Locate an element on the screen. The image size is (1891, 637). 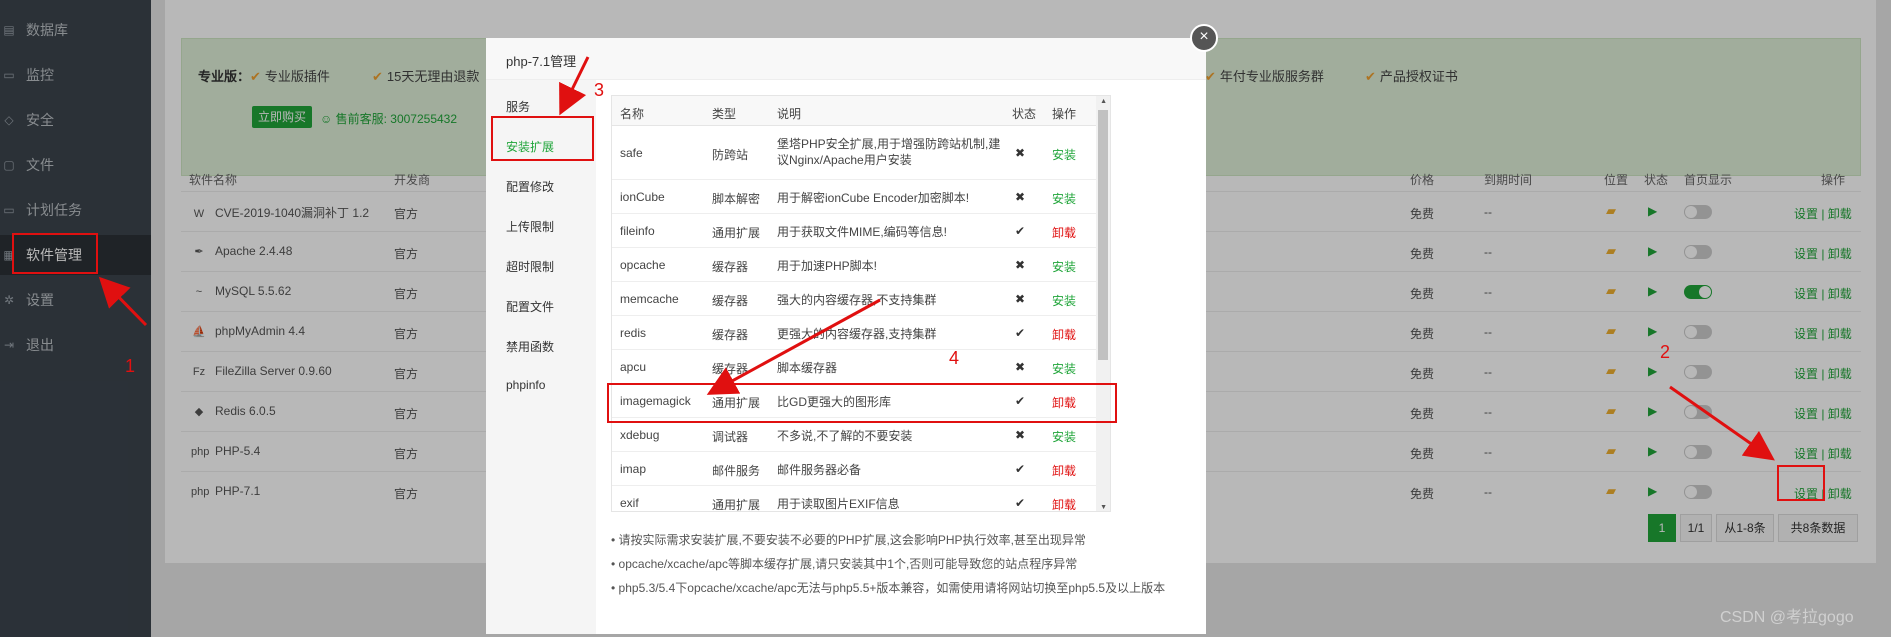
watermark: CSDN @考拉gogo is located at coordinates (1787, 617).